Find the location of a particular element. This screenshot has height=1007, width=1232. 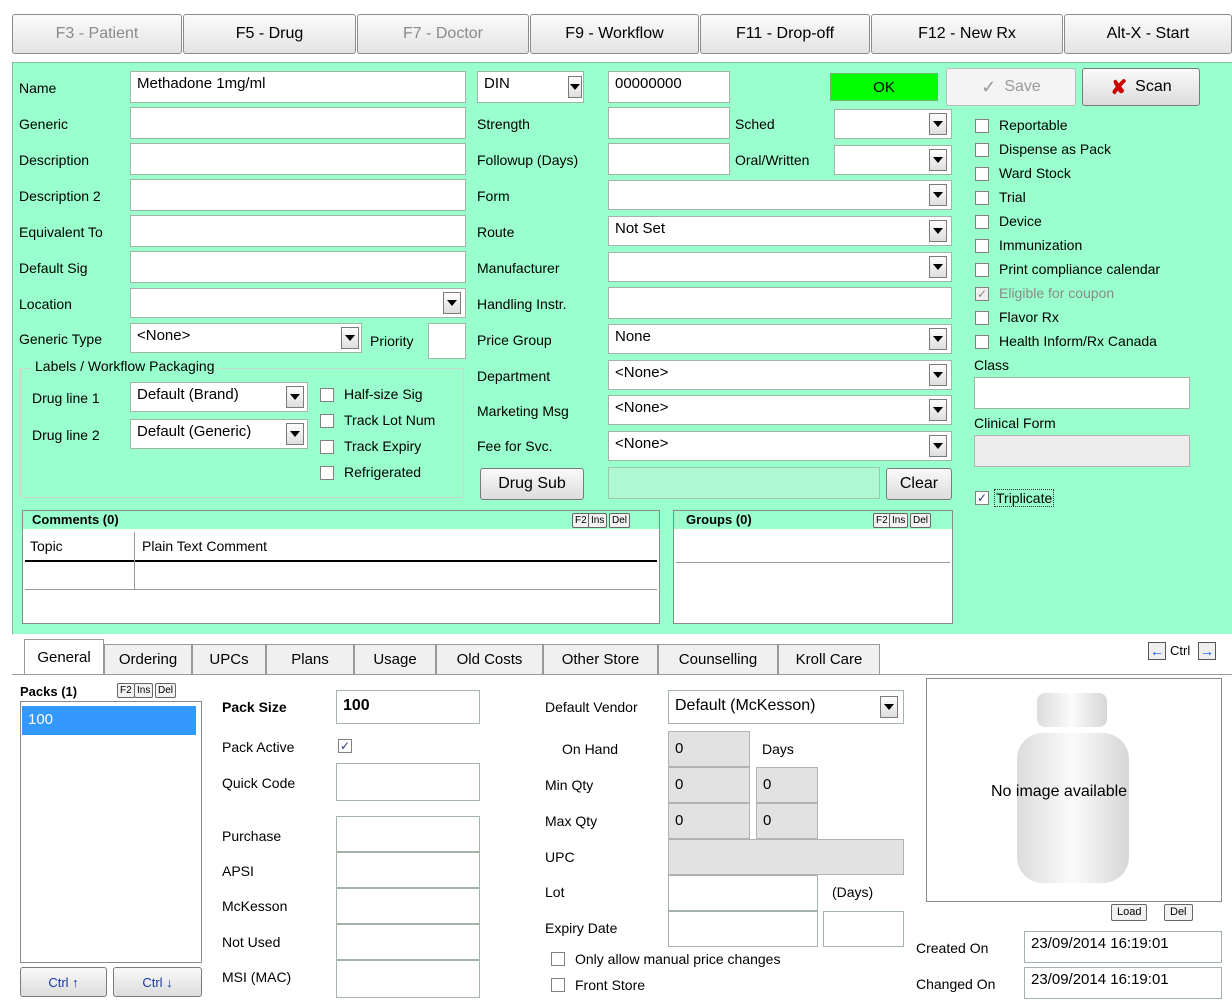

din-input: 00000000 is located at coordinates (669, 87).